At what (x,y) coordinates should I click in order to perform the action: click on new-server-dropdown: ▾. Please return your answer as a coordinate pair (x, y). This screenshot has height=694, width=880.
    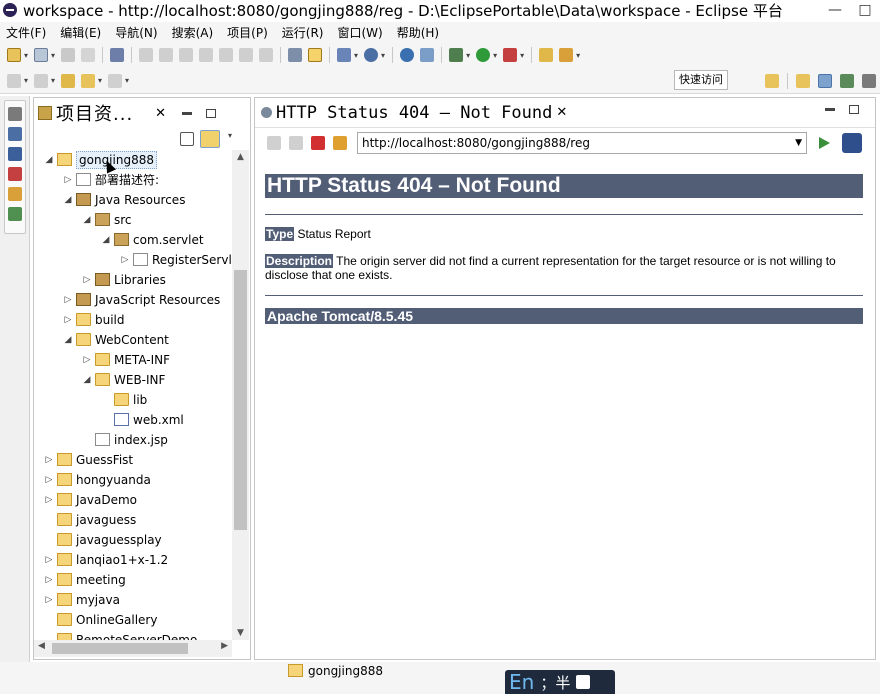
    Looking at the image, I should click on (53, 55).